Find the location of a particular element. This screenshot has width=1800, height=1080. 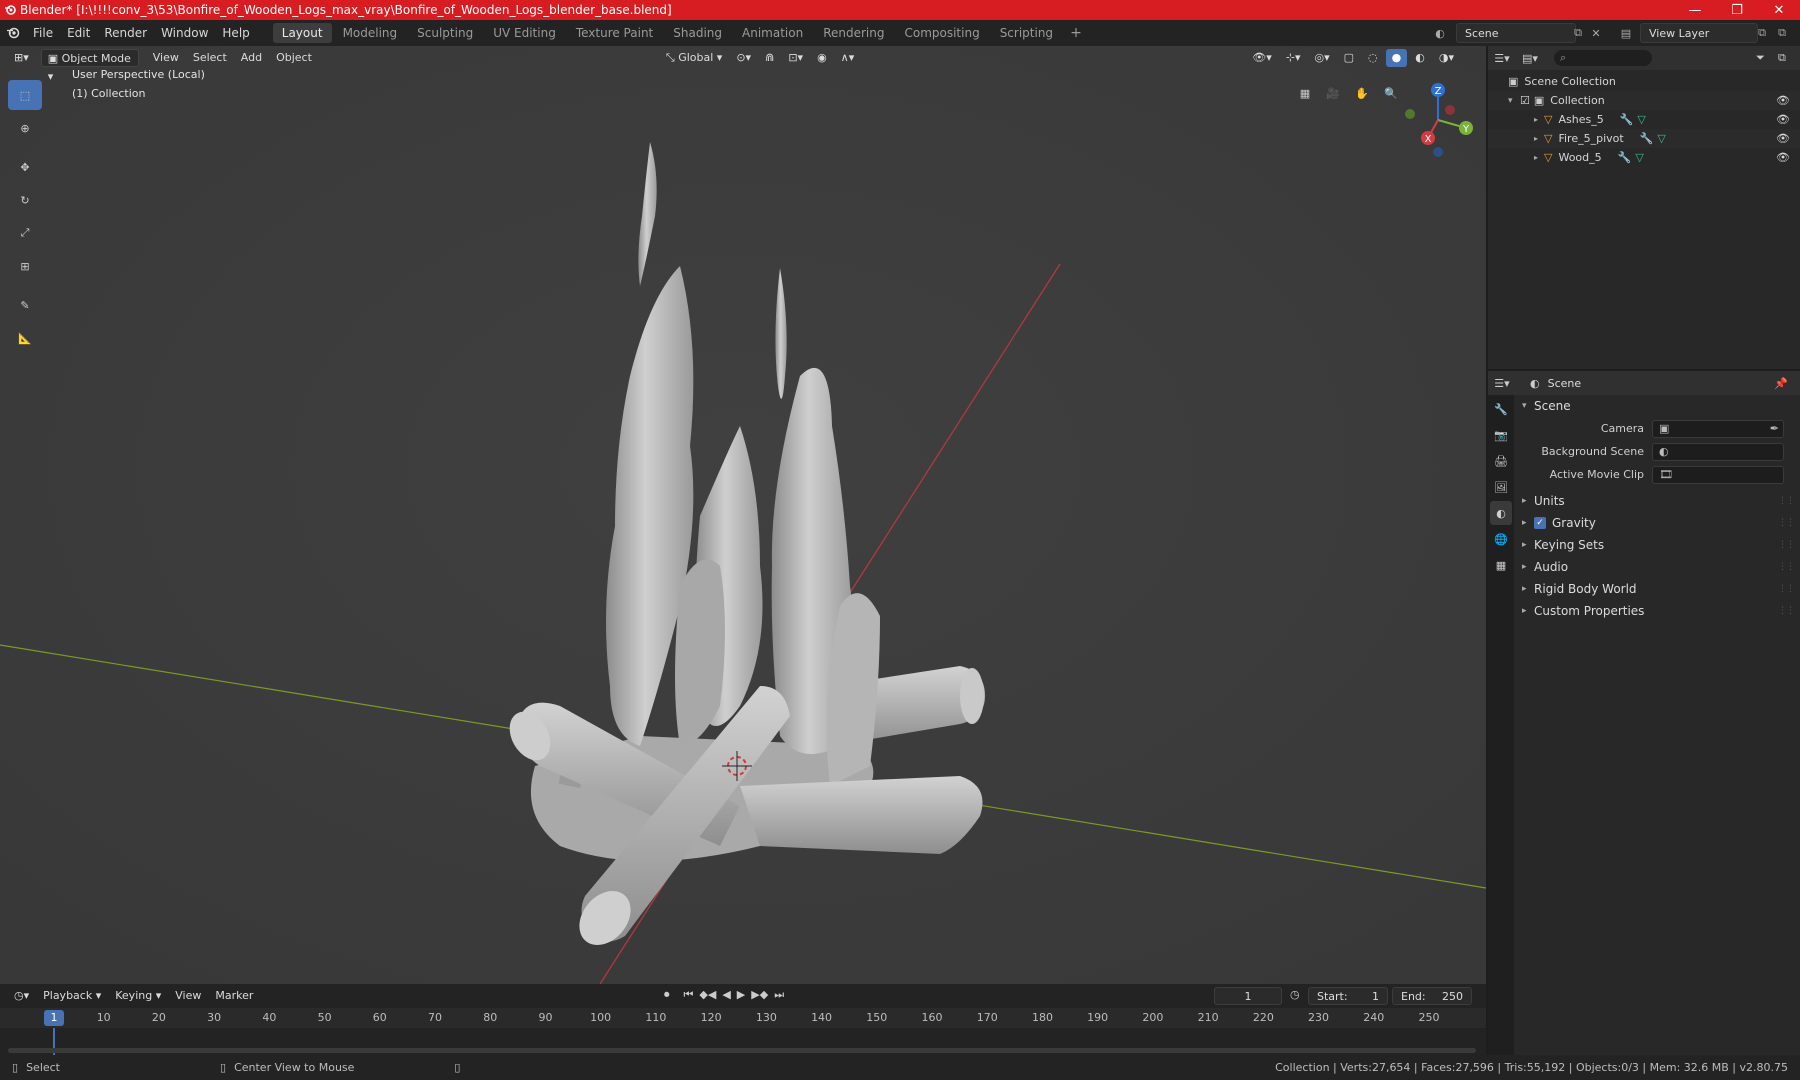

selectability-icon: 👁▾ is located at coordinates (1262, 58).